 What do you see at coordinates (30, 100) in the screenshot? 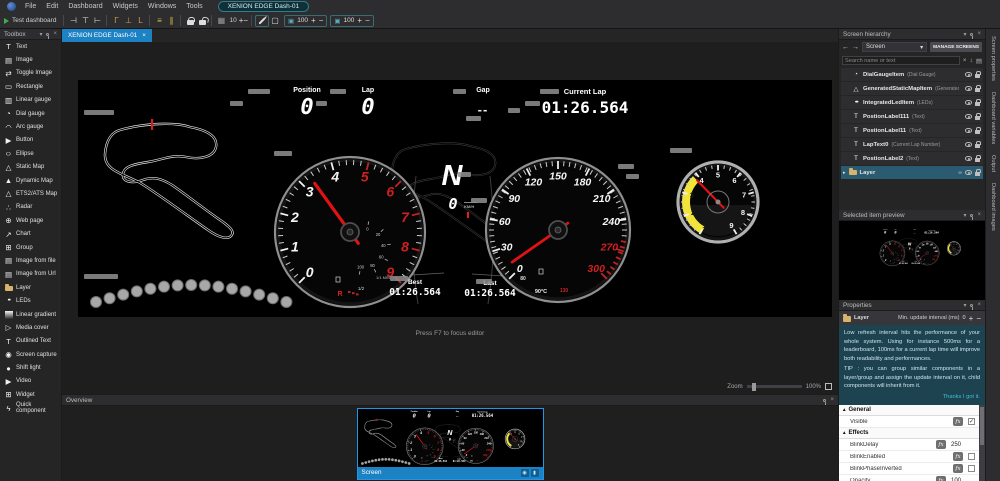
I see `toolbox-item-linear-gauge: ▥ Linear gauge` at bounding box center [30, 100].